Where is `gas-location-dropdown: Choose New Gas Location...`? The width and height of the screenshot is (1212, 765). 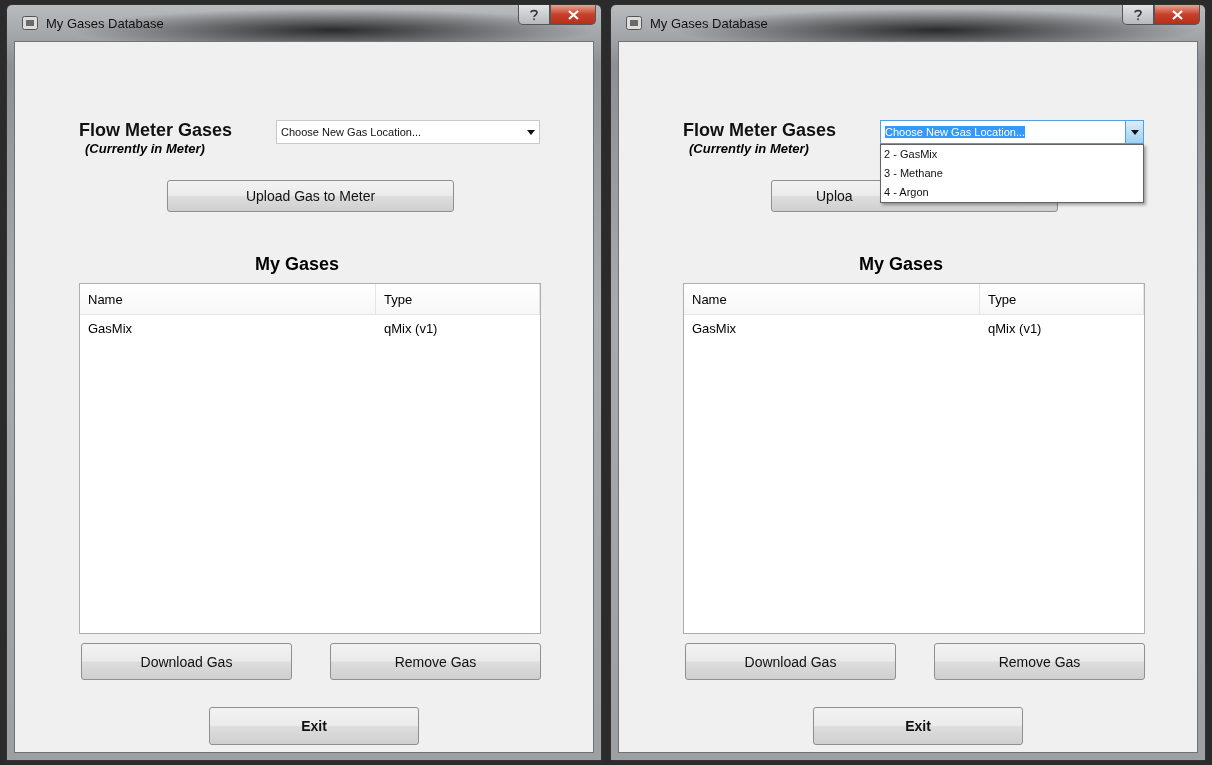 gas-location-dropdown: Choose New Gas Location... is located at coordinates (408, 132).